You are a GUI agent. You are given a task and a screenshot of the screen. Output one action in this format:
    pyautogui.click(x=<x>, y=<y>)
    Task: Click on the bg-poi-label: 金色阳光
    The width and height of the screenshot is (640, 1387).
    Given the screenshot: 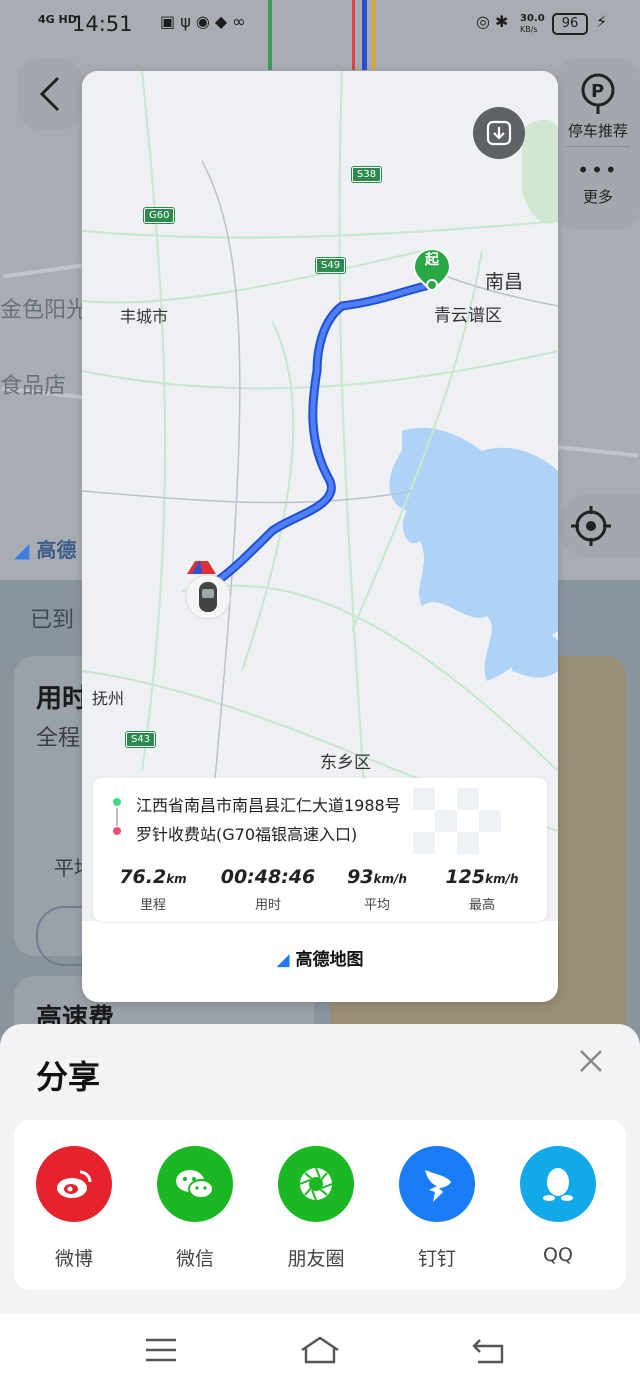 What is the action you would take?
    pyautogui.click(x=44, y=310)
    